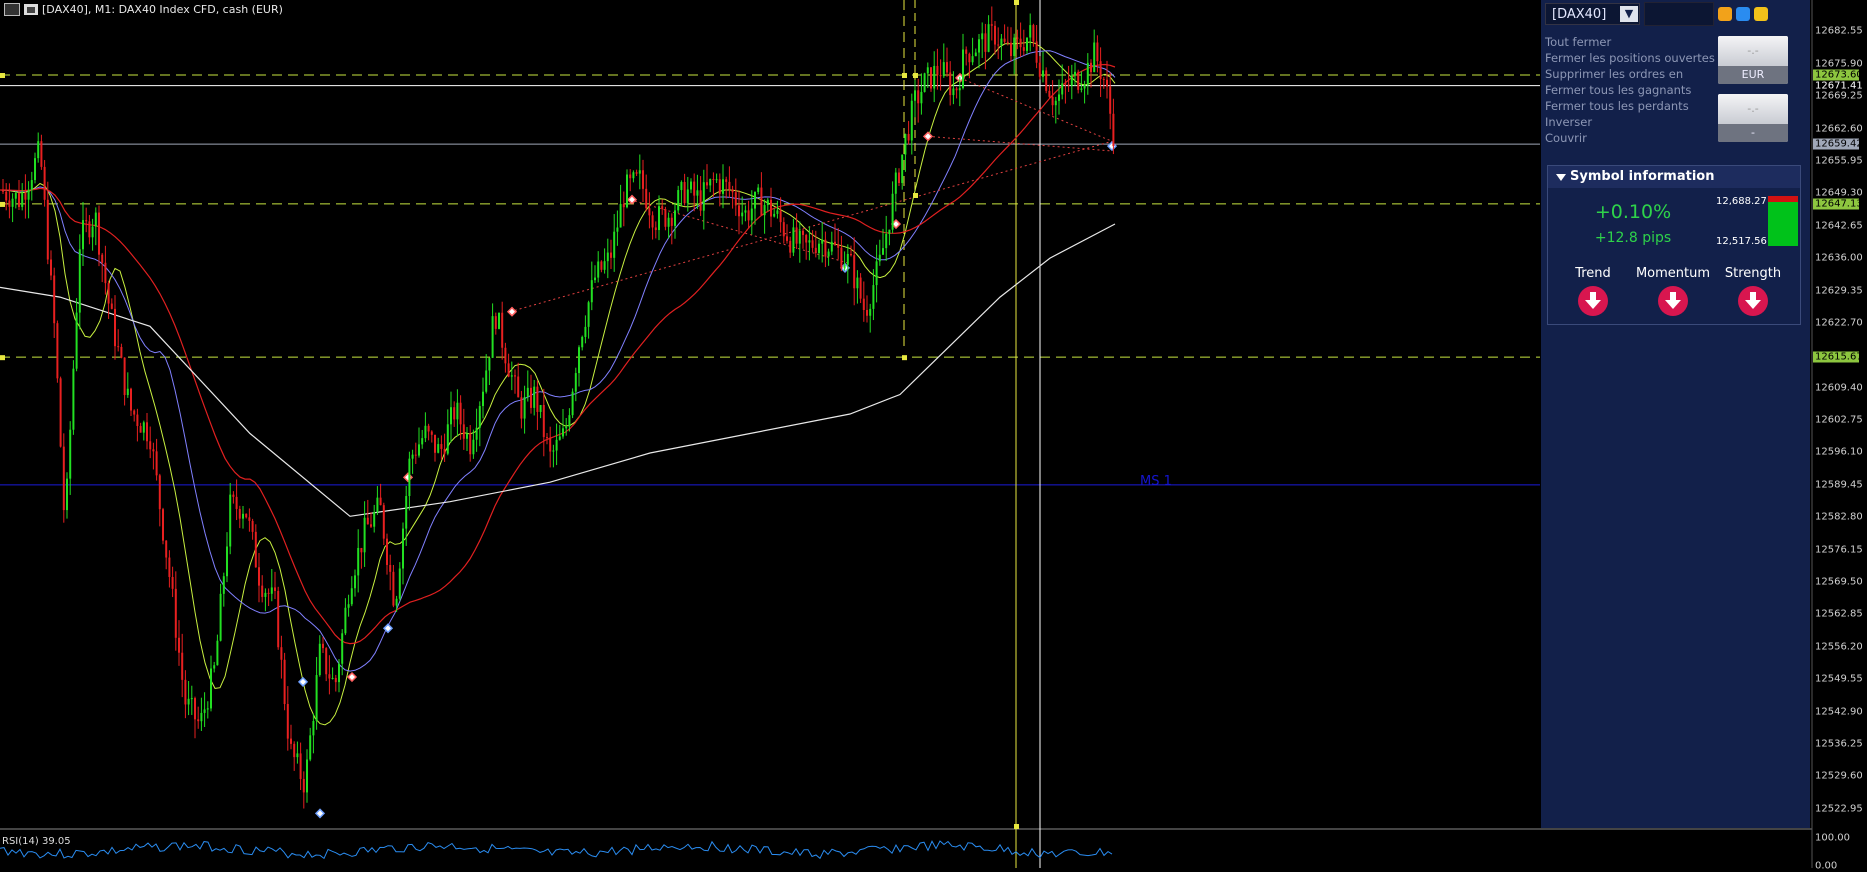 The height and width of the screenshot is (872, 1867). I want to click on menu-item-delete-orders: Supprimer les ordres en, so click(1630, 74).